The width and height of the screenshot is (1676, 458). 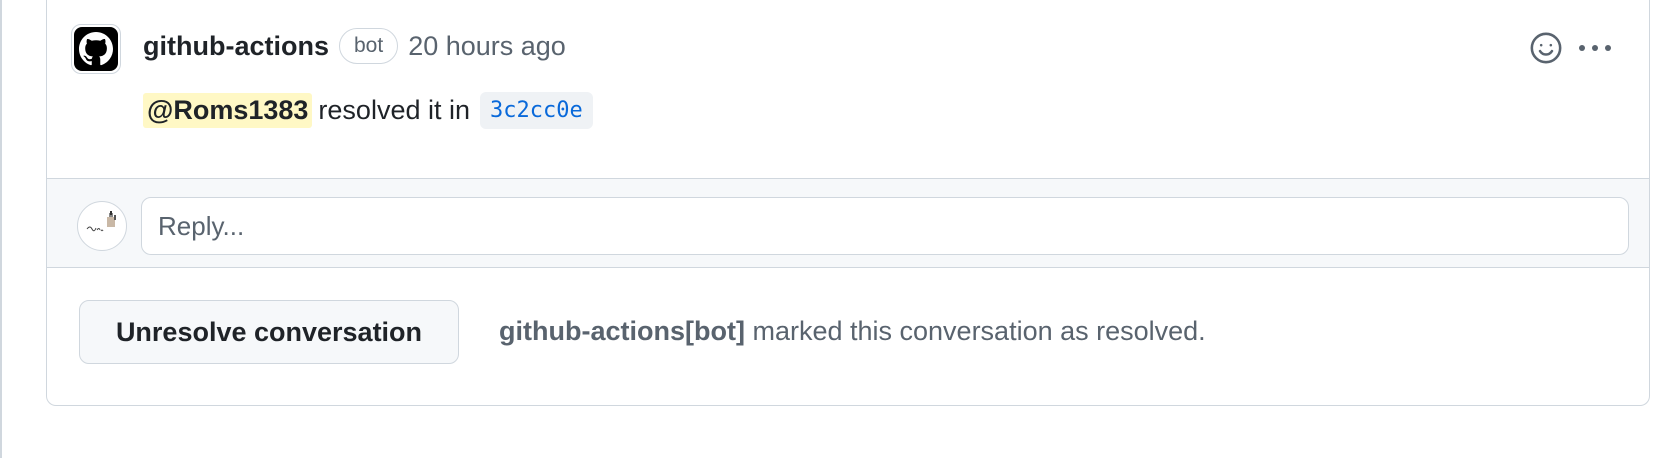 What do you see at coordinates (228, 110) in the screenshot?
I see `user-mention: @Roms1383` at bounding box center [228, 110].